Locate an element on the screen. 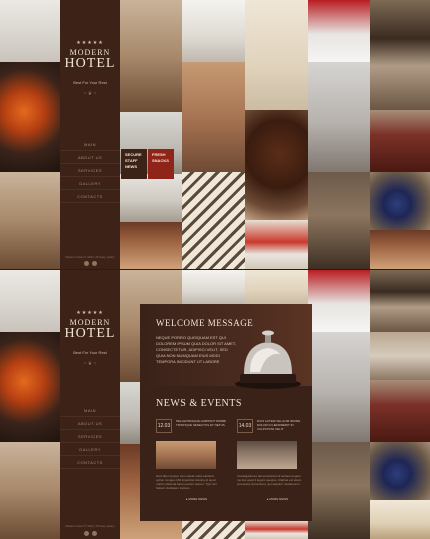 The width and height of the screenshot is (430, 539). news-date: 14.03 is located at coordinates (245, 426).